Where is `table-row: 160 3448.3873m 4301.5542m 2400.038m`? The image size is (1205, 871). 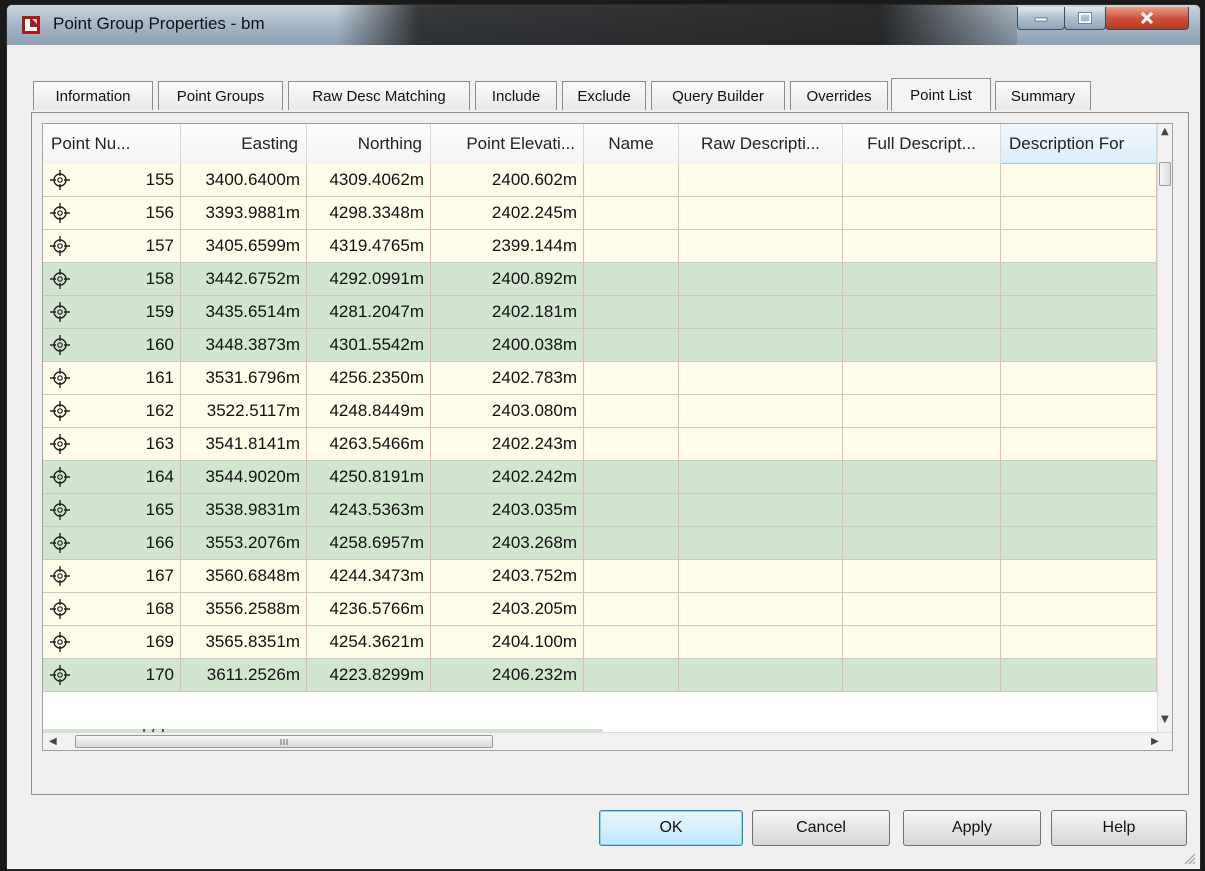
table-row: 160 3448.3873m 4301.5542m 2400.038m is located at coordinates (600, 345).